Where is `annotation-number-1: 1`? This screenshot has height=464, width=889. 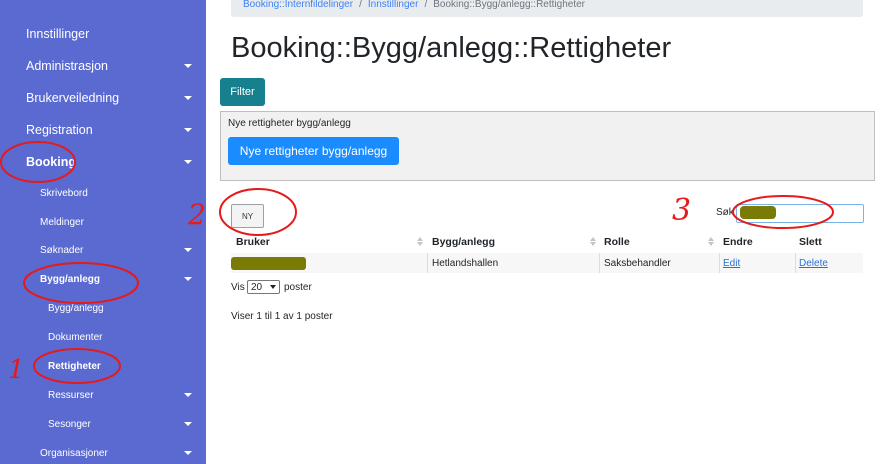 annotation-number-1: 1 is located at coordinates (16, 370).